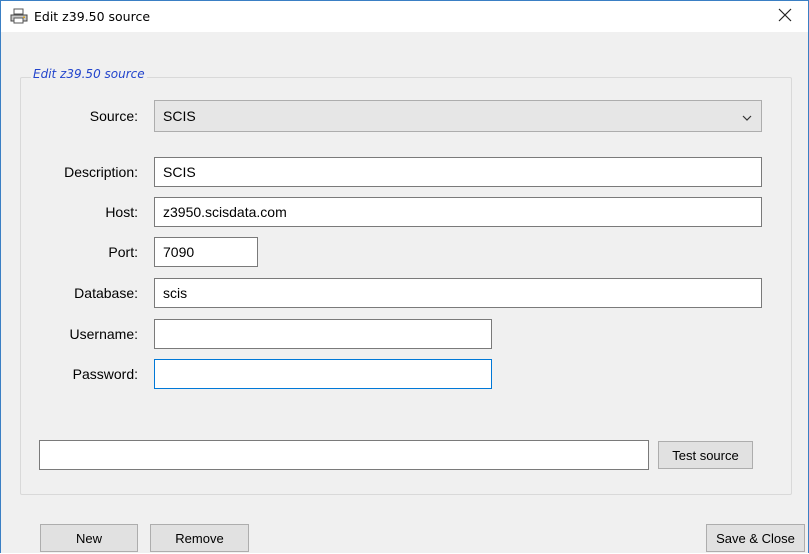 The height and width of the screenshot is (554, 809). What do you see at coordinates (92, 16) in the screenshot?
I see `window-title: Edit z39.50 source` at bounding box center [92, 16].